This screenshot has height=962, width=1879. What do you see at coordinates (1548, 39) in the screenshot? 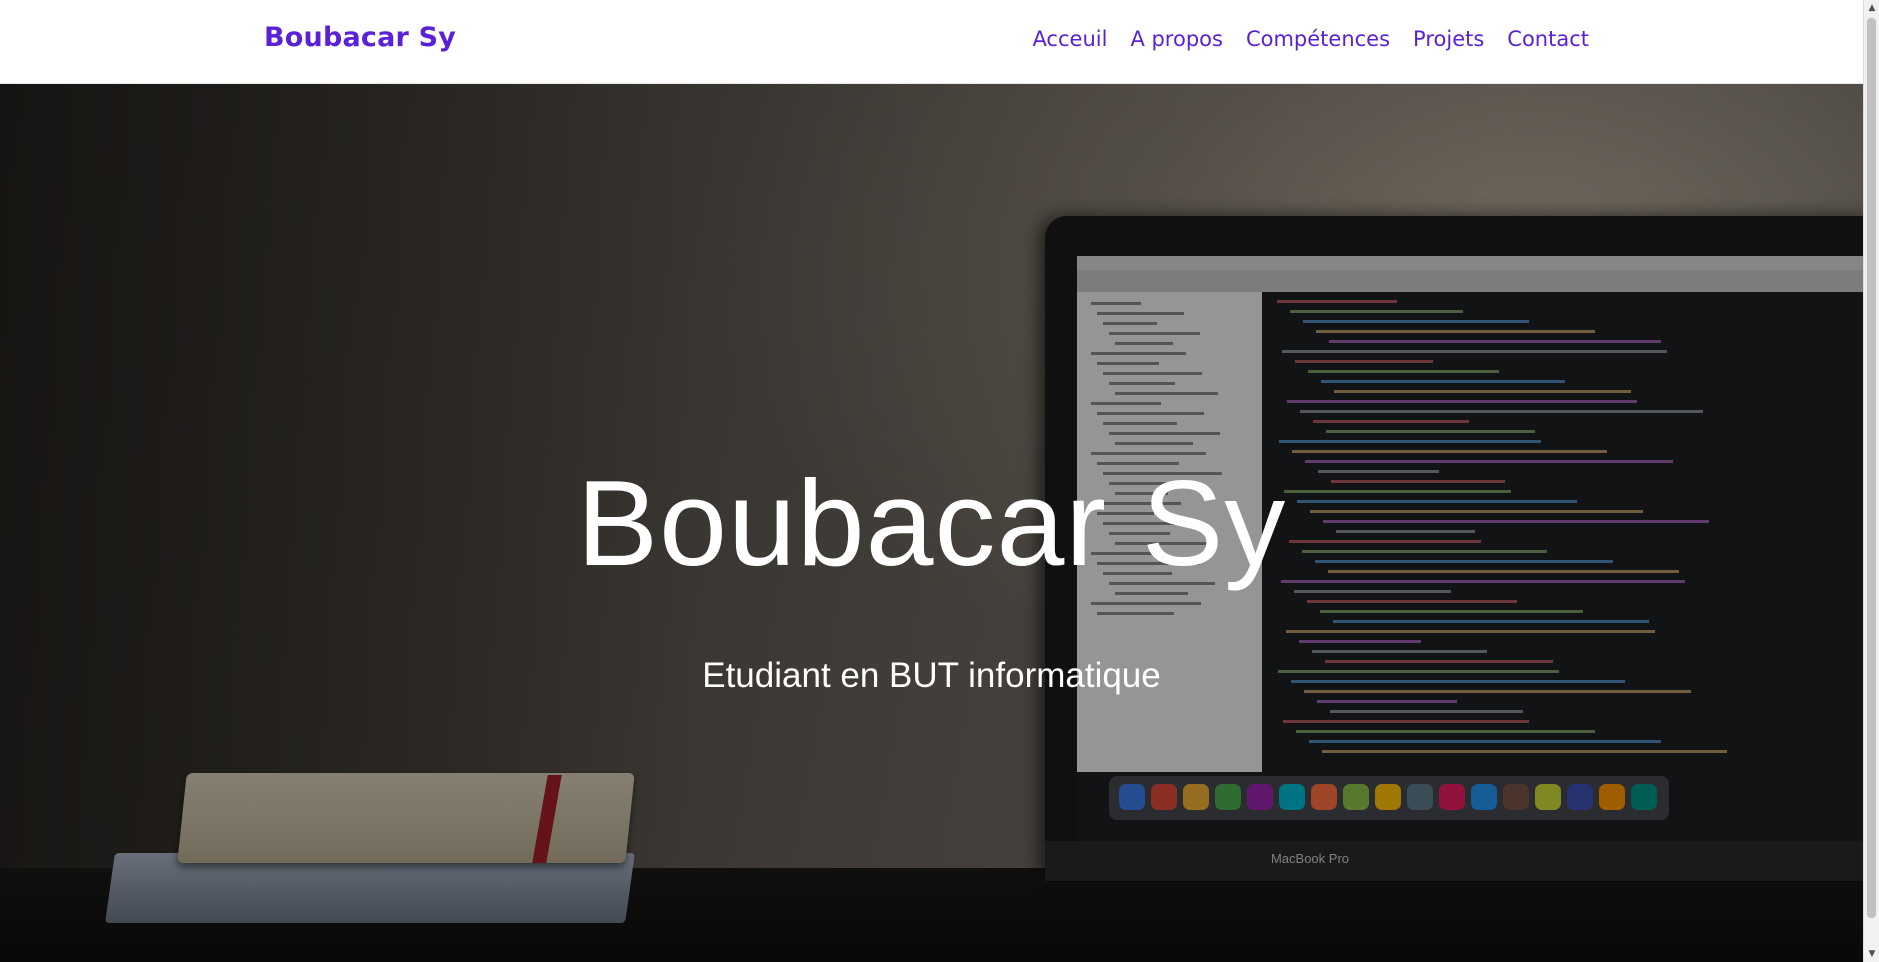
I see `nav-link-contact: Contact` at bounding box center [1548, 39].